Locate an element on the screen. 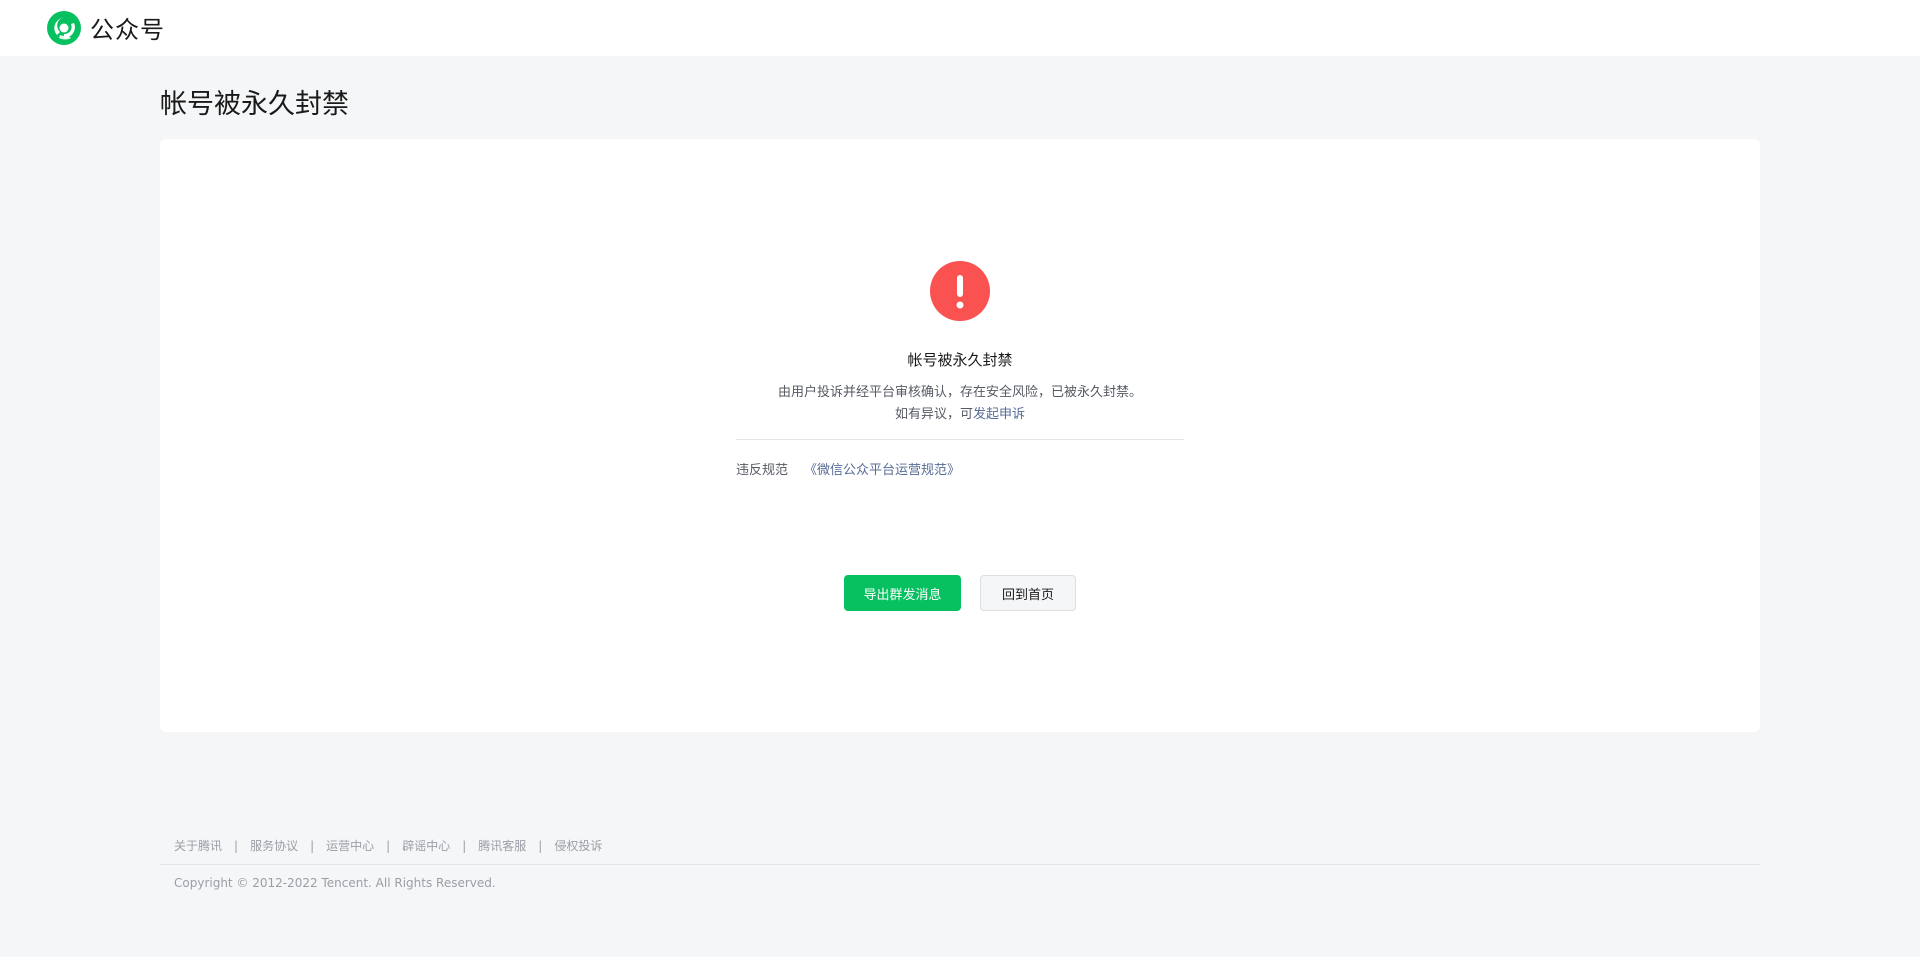 Image resolution: width=1920 pixels, height=957 pixels. footer-link-service-agreement: 服务协议 is located at coordinates (274, 845).